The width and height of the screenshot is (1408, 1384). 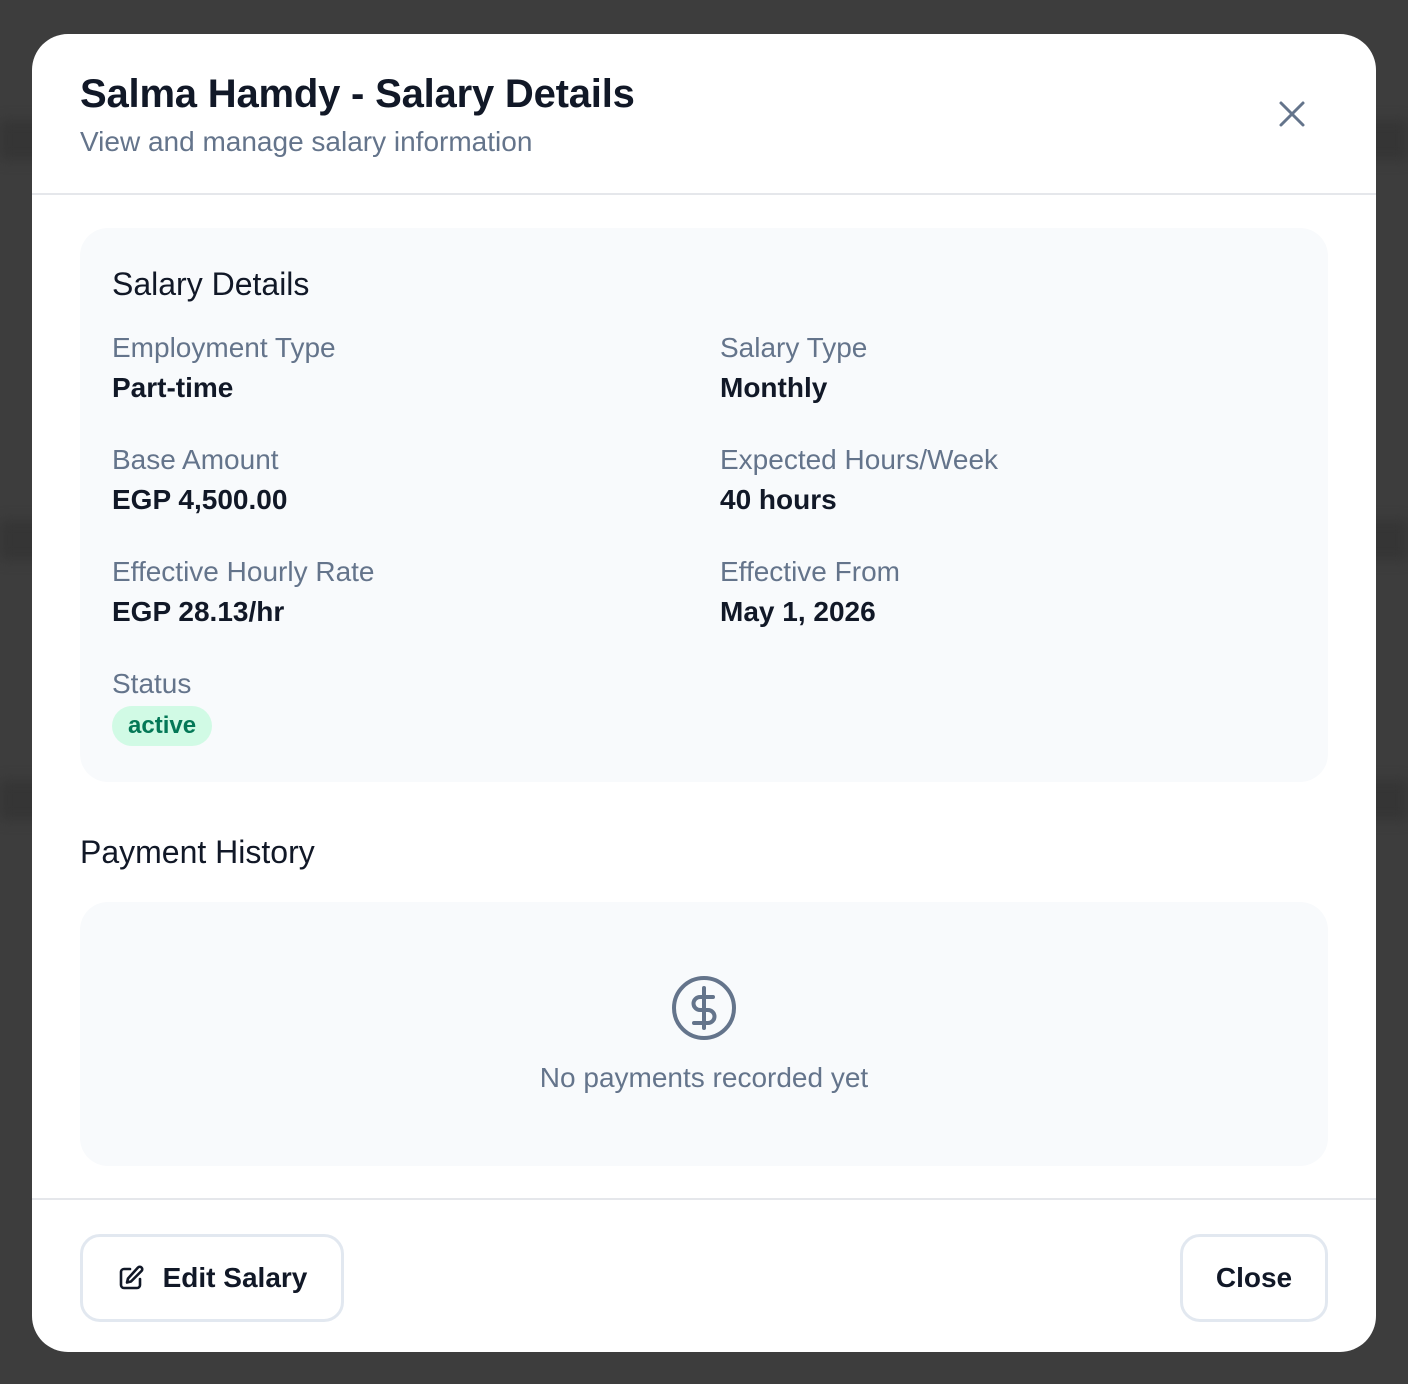 I want to click on dialog-subtitle: View and manage salary information, so click(x=306, y=141).